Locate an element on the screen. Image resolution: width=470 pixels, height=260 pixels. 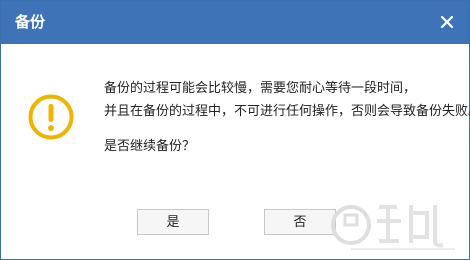
dialog-title: 备份 is located at coordinates (30, 22).